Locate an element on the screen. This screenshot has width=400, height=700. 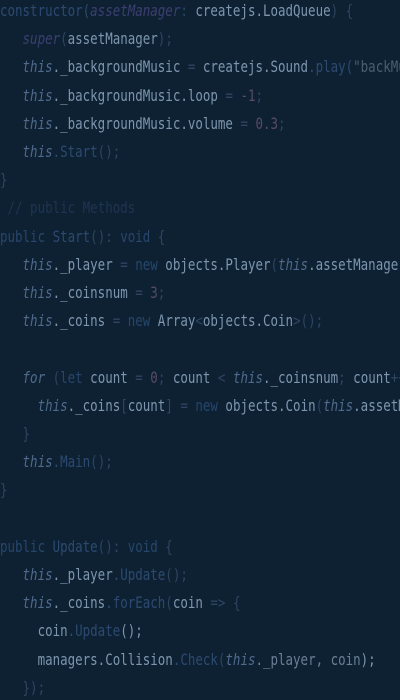
code-token: 0.3 is located at coordinates (267, 123).